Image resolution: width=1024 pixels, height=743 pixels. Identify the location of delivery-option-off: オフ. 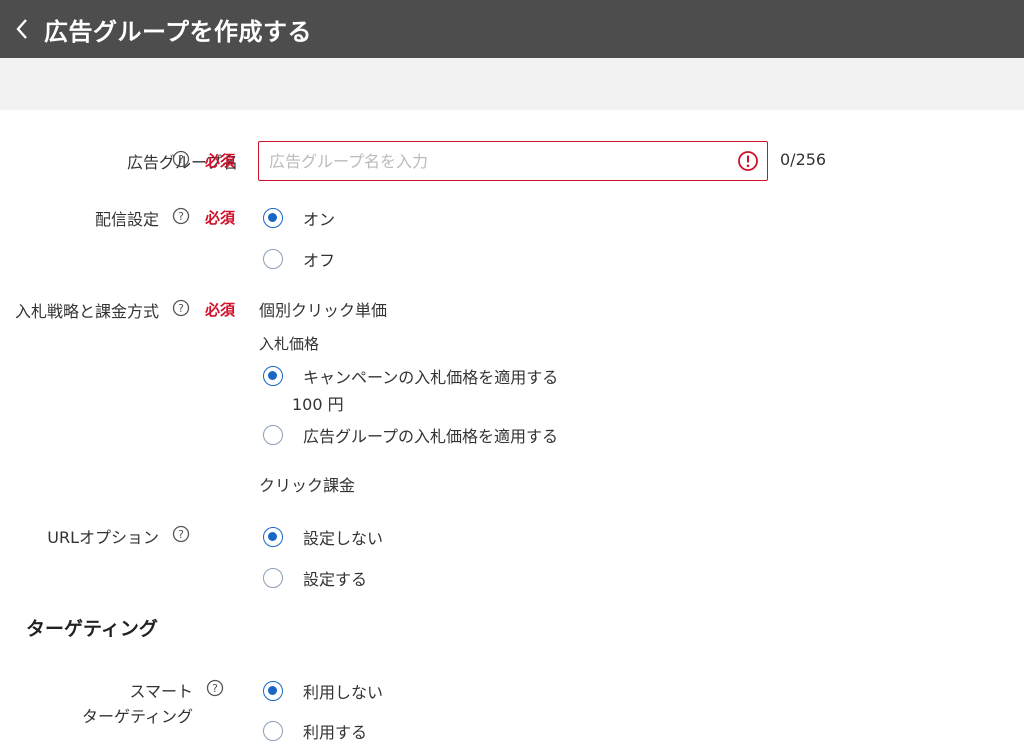
(299, 259).